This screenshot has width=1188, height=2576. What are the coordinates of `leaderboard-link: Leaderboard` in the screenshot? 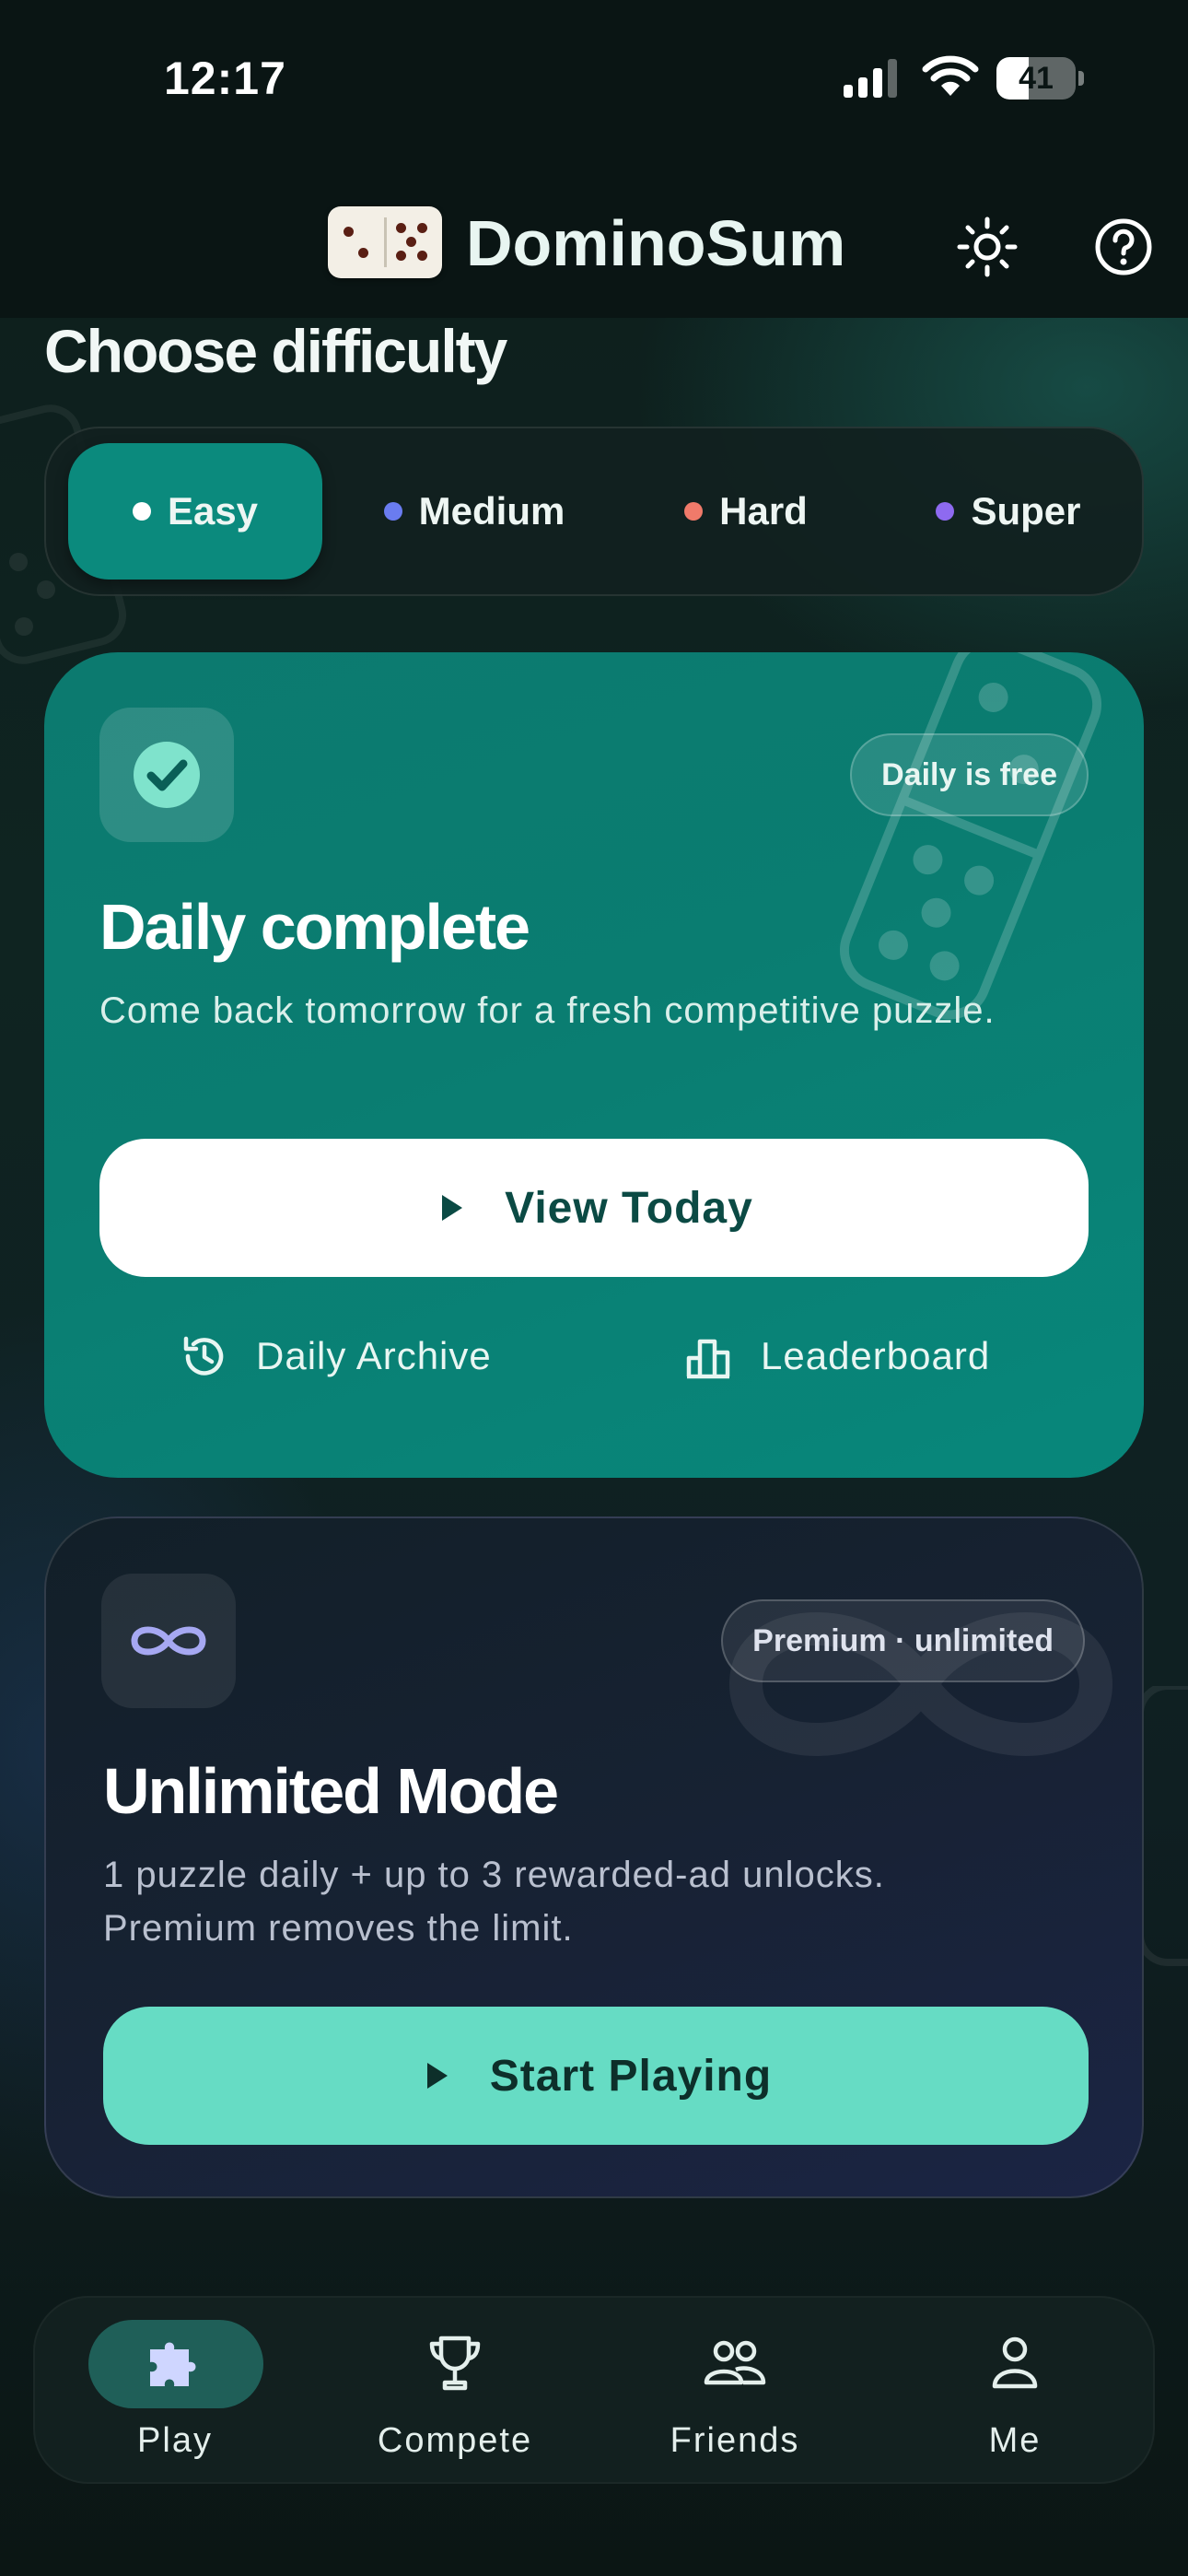 It's located at (836, 1356).